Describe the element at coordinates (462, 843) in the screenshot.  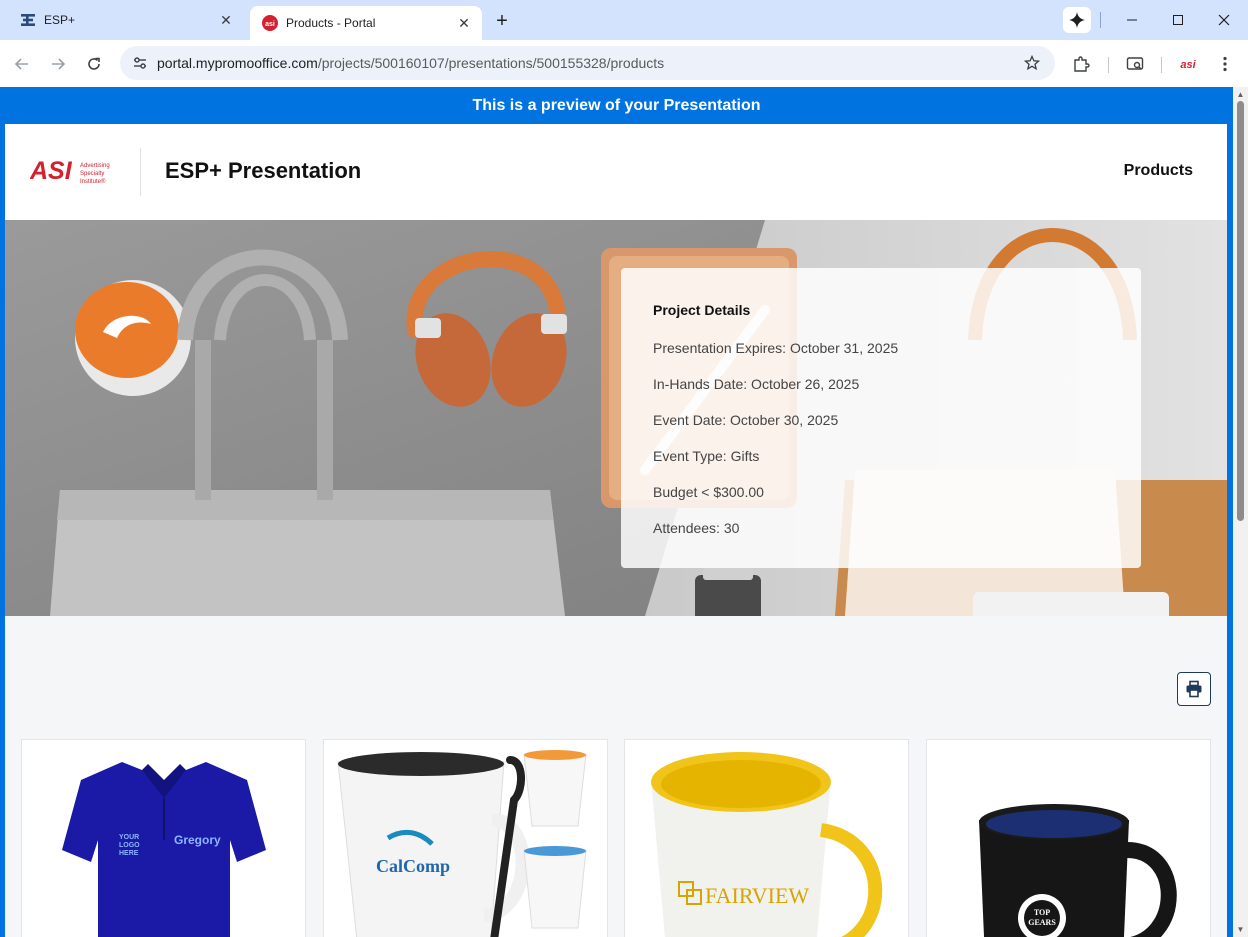
I see `product-image-spoon-mug: CalComp` at that location.